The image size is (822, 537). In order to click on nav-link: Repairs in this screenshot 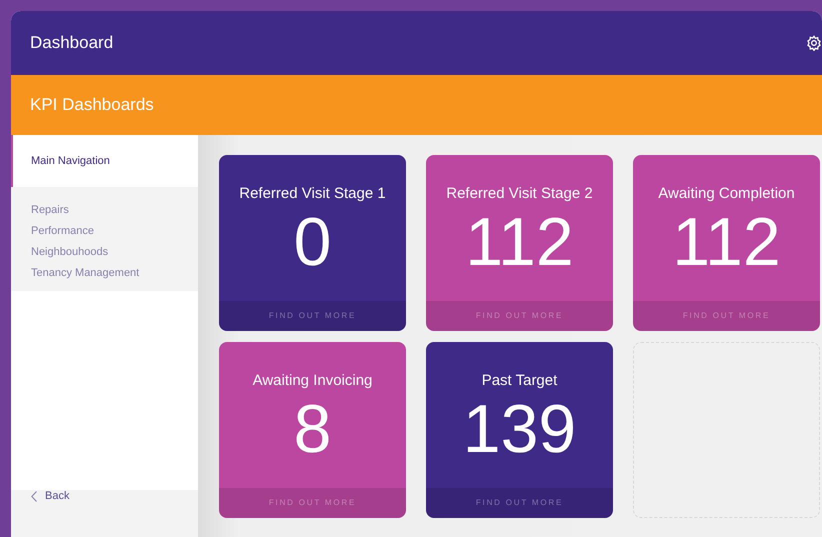, I will do `click(50, 210)`.